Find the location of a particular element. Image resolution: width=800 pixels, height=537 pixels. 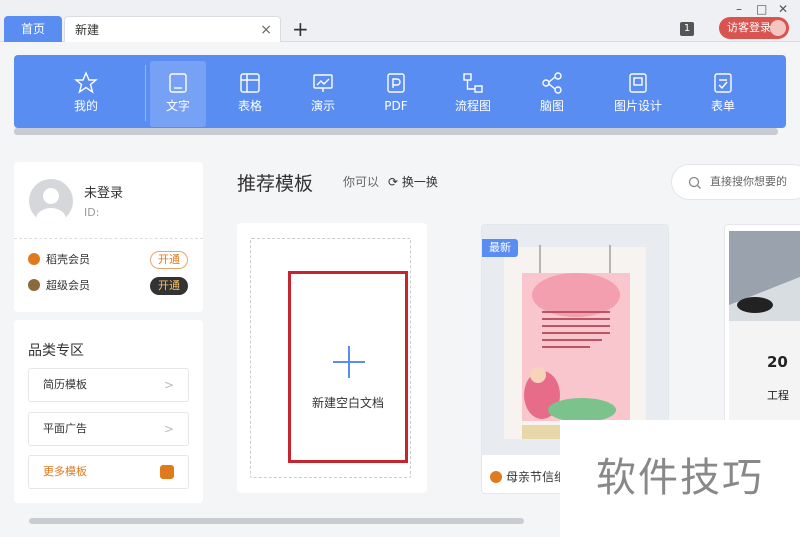

tab-home: 首页 is located at coordinates (33, 29).